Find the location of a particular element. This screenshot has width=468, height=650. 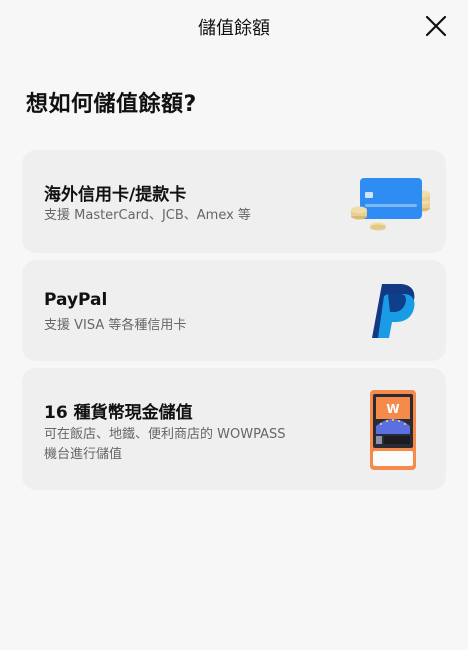

paypal-icon is located at coordinates (393, 311).